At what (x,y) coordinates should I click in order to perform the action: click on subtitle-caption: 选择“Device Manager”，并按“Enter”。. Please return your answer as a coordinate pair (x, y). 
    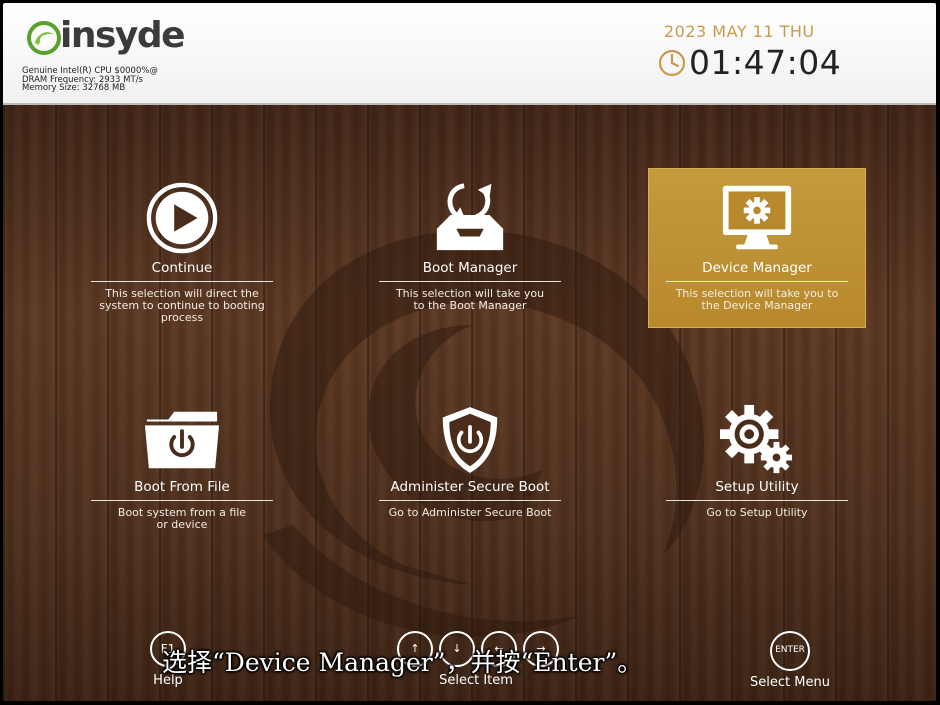
    Looking at the image, I should click on (402, 662).